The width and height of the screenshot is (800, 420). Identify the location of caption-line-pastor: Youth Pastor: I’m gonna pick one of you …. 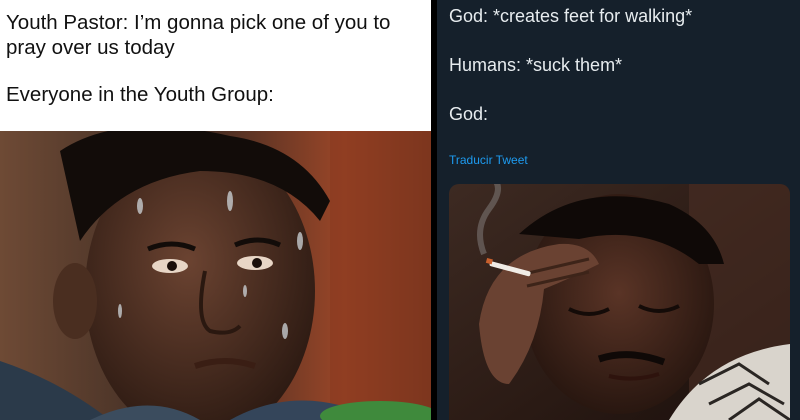
(198, 35).